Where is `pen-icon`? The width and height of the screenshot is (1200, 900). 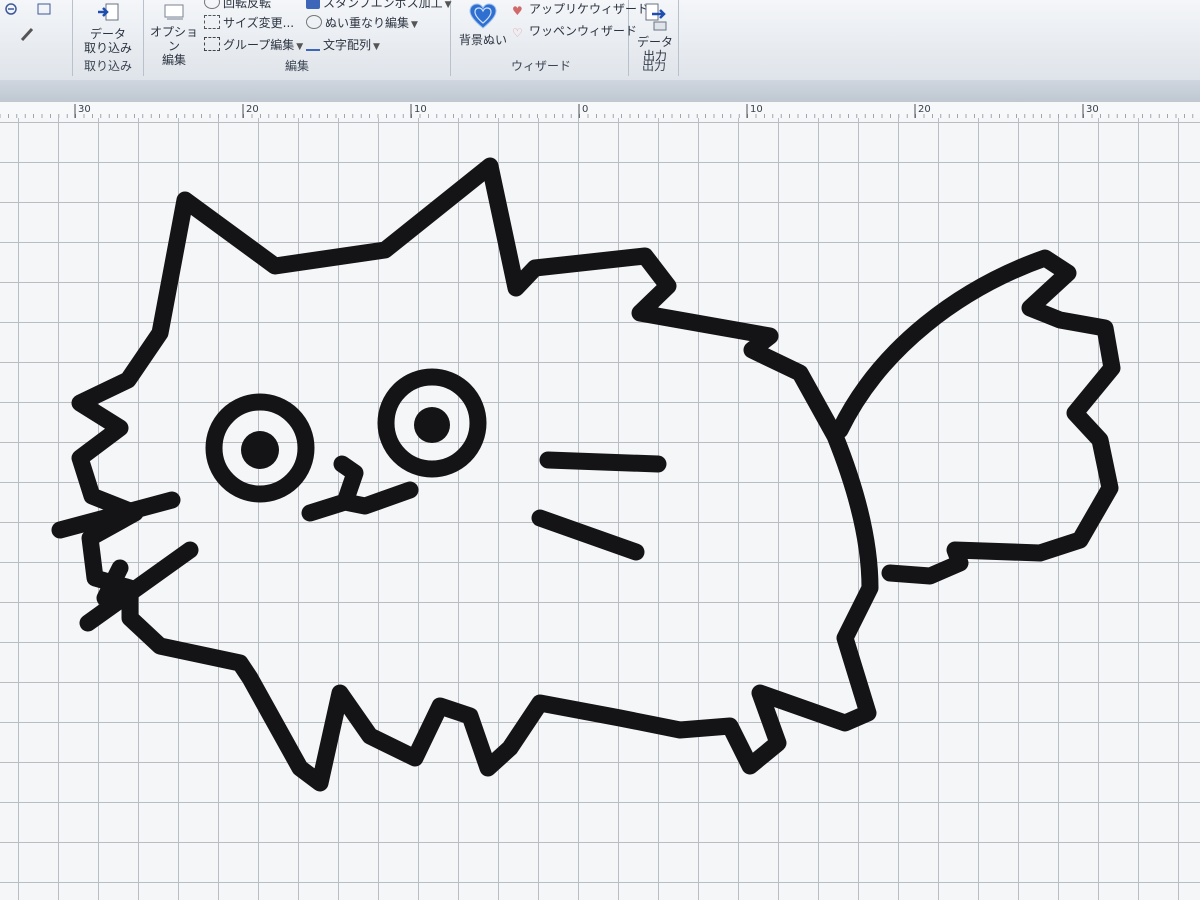
pen-icon is located at coordinates (27, 34).